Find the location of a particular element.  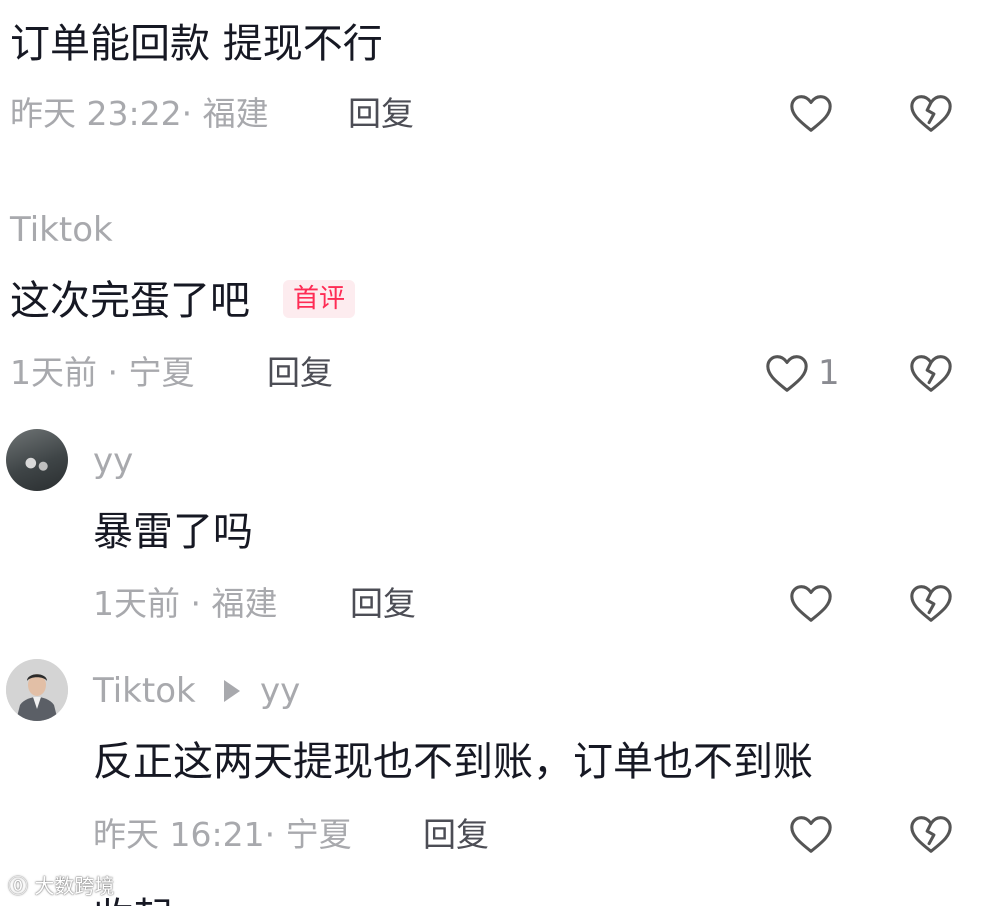

comment-content: 订单能回款 提现不行 is located at coordinates (196, 44).